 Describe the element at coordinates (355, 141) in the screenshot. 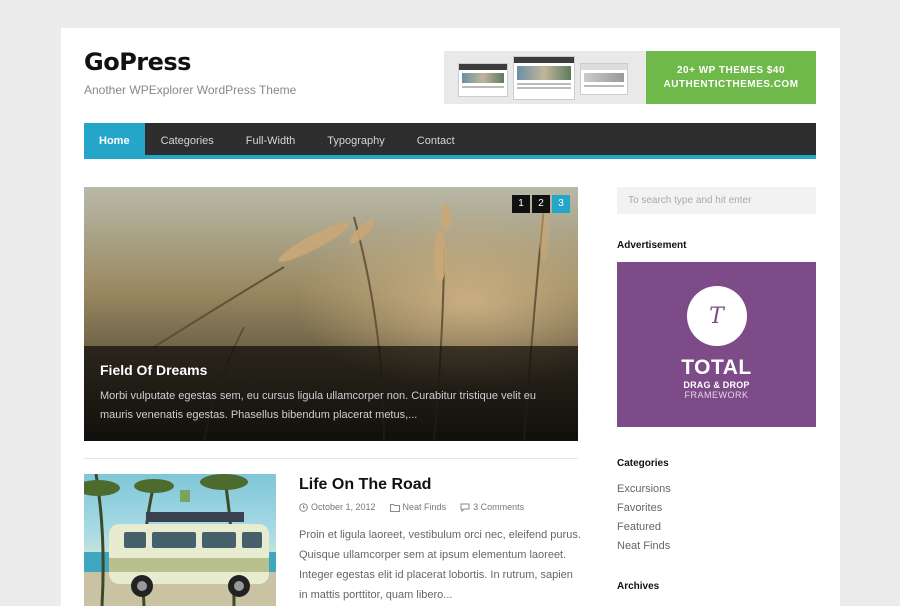

I see `nav-item-typography: Typography` at that location.